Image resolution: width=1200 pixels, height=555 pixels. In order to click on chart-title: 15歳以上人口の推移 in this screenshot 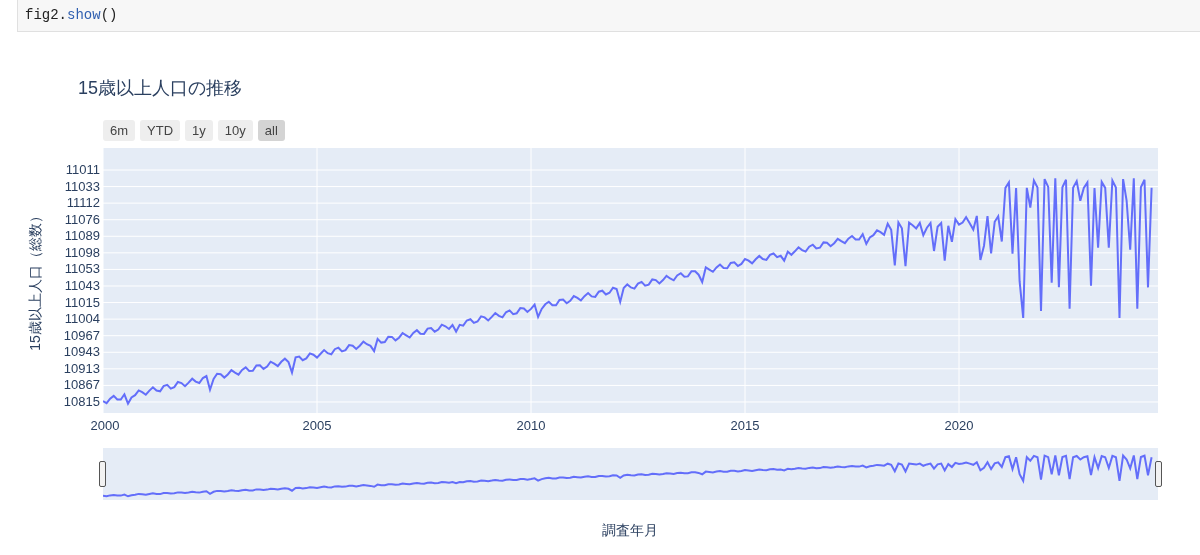, I will do `click(161, 88)`.